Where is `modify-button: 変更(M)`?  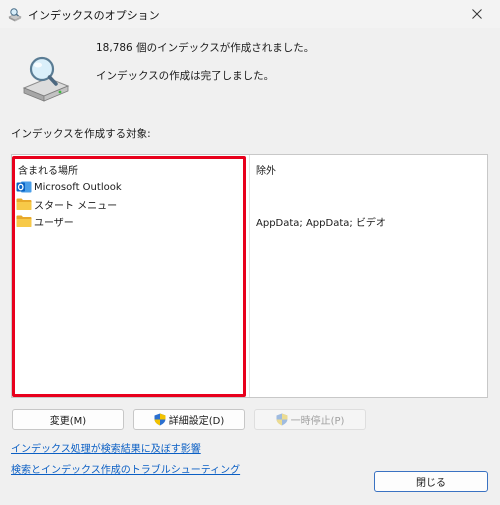 modify-button: 変更(M) is located at coordinates (68, 419).